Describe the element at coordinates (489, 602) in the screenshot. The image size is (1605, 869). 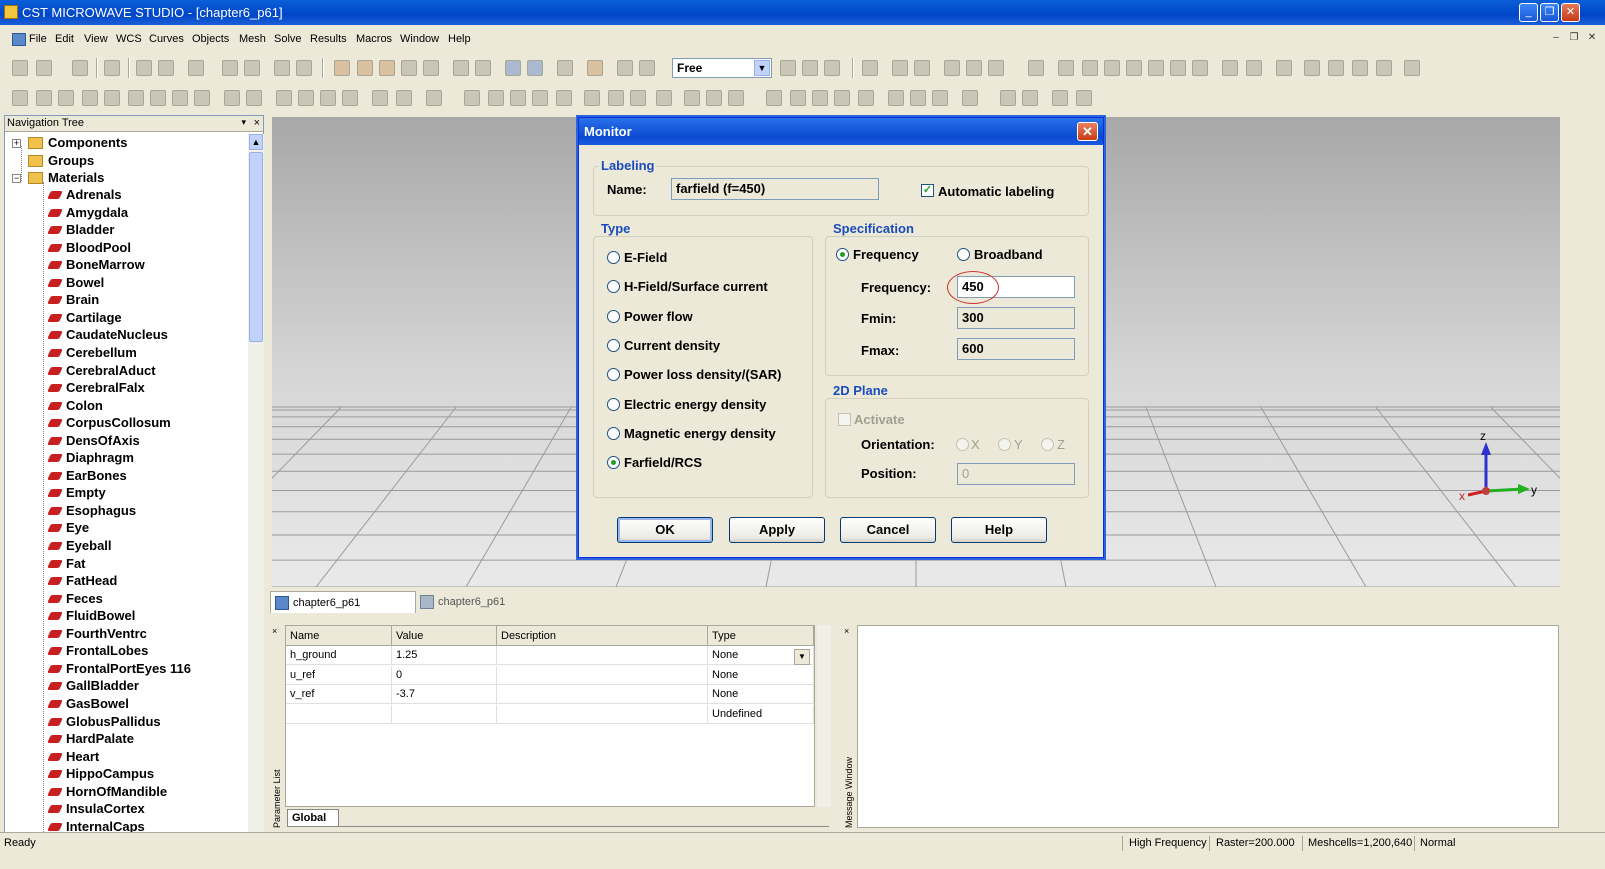
I see `tab-schematic: chapter6_p61` at that location.